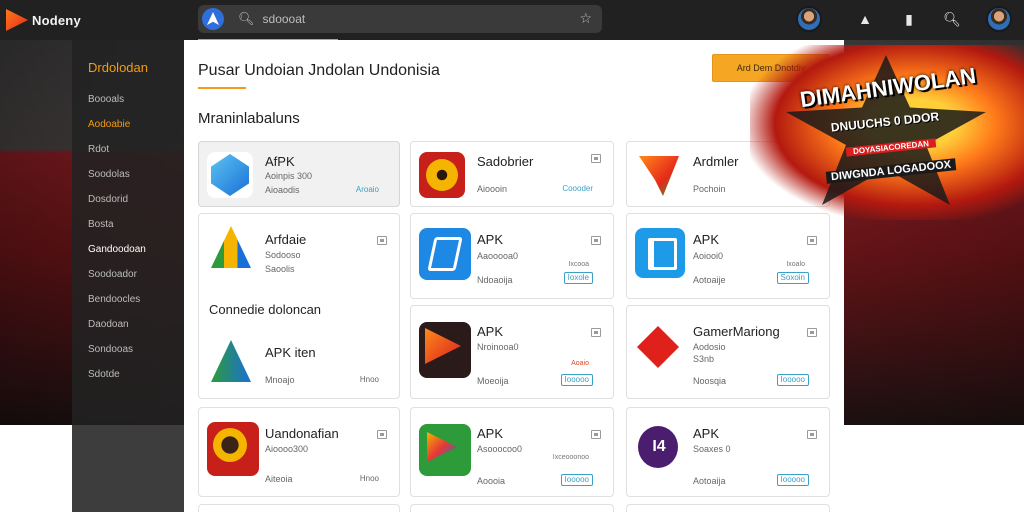 The width and height of the screenshot is (1024, 512). I want to click on app-meta: Aotoaije, so click(709, 280).